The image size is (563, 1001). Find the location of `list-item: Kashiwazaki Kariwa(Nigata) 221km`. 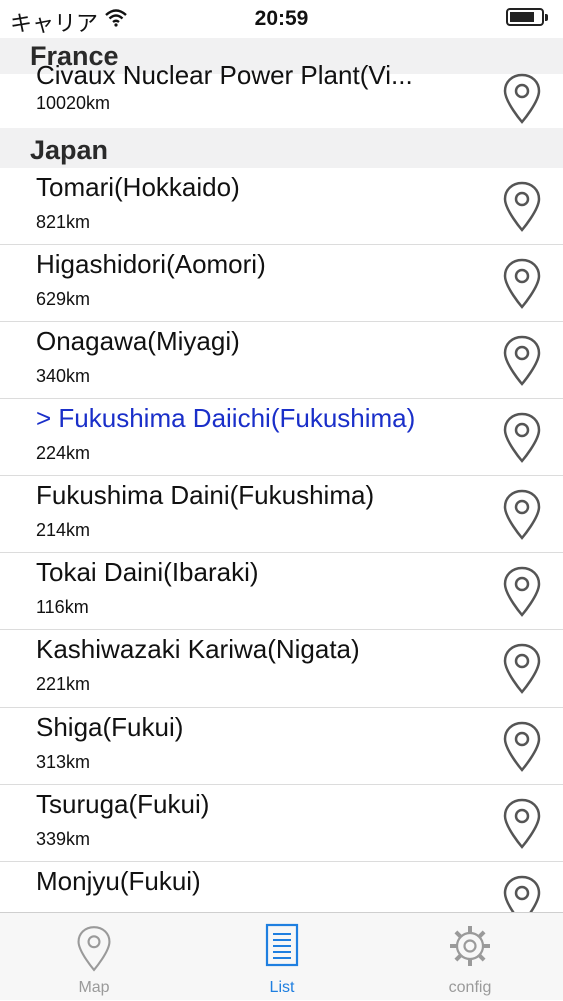

list-item: Kashiwazaki Kariwa(Nigata) 221km is located at coordinates (281, 669).